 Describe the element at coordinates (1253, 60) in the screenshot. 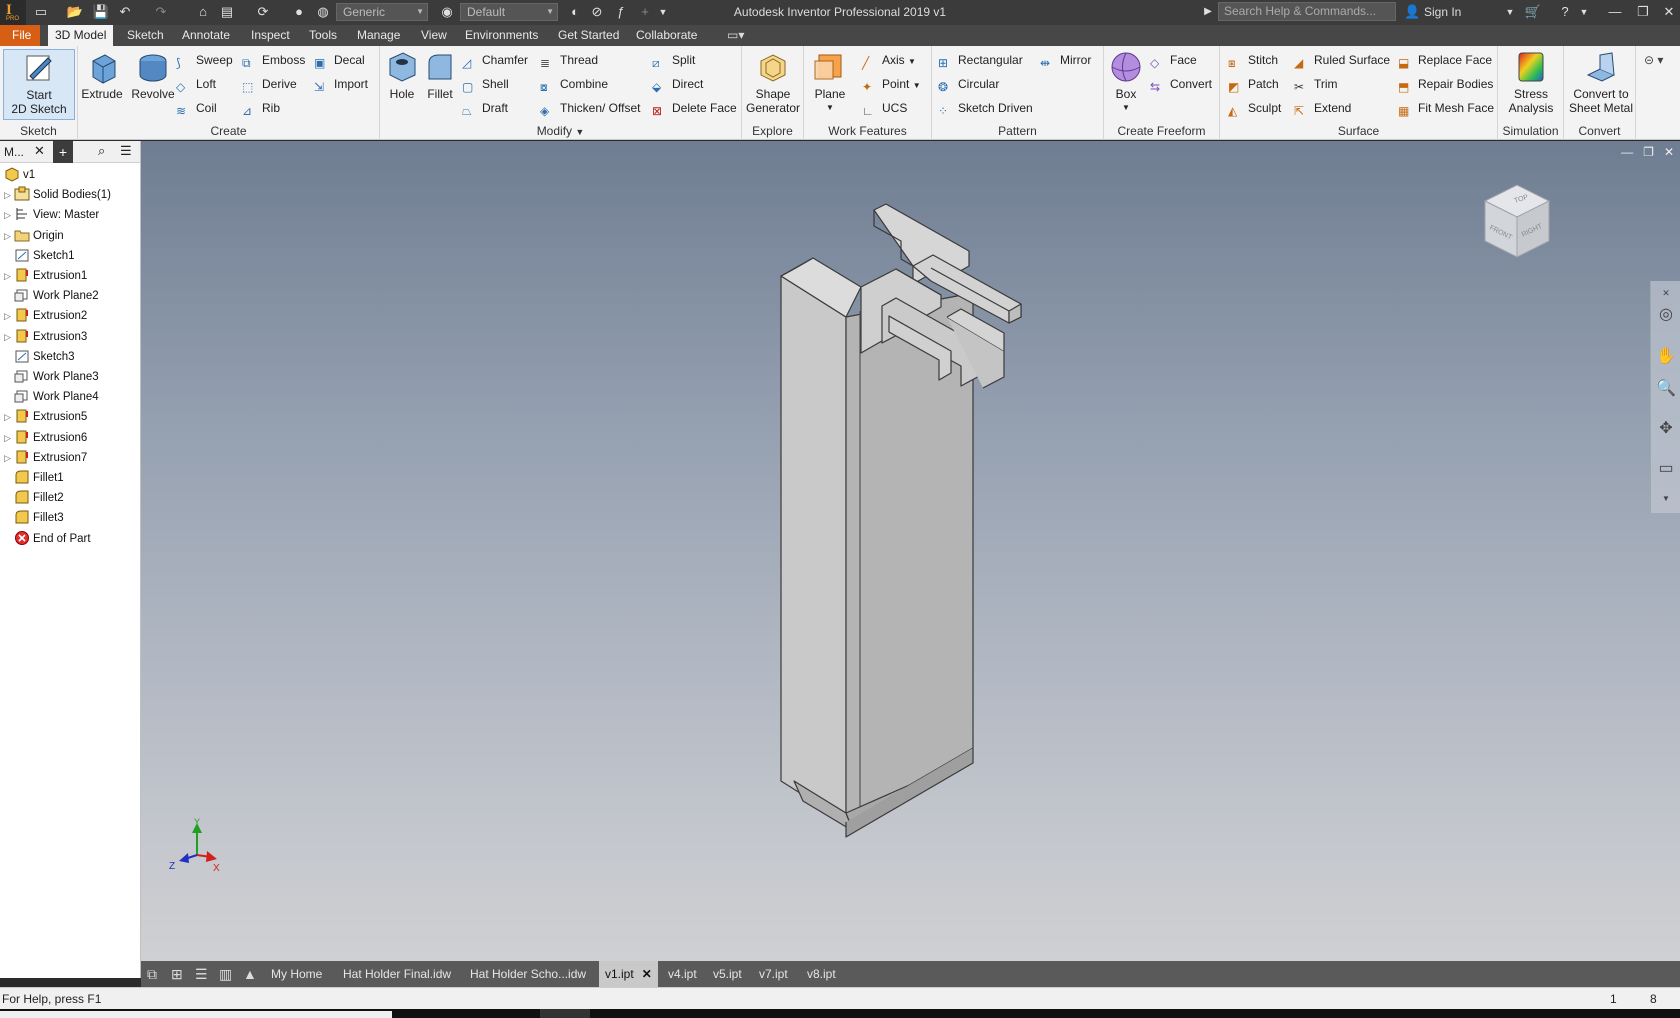

I see `stitch-button: ⧆ Stitch` at that location.